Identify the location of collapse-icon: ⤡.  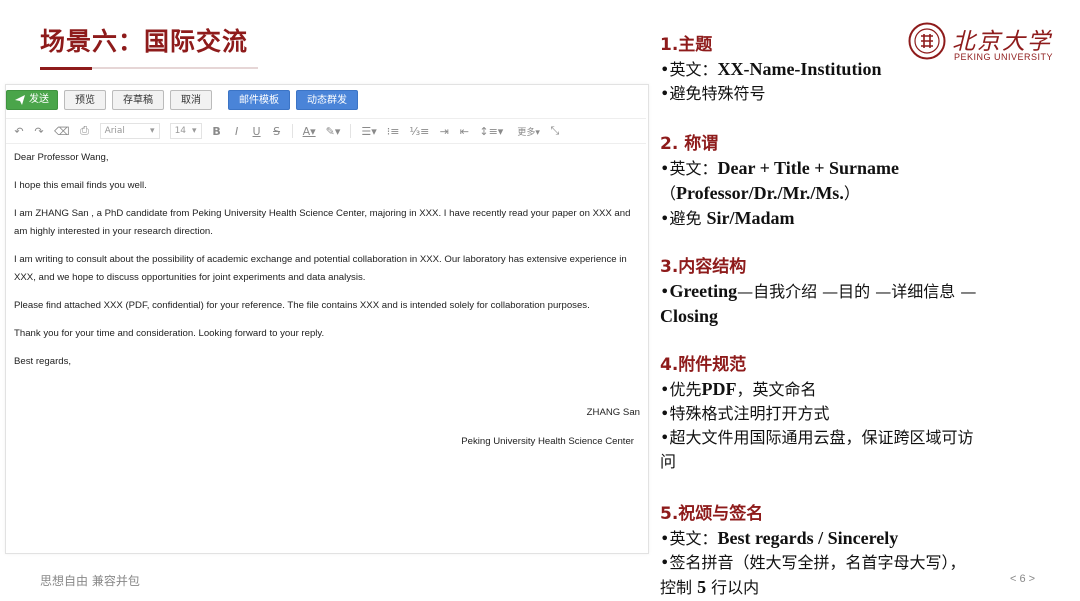
(555, 131).